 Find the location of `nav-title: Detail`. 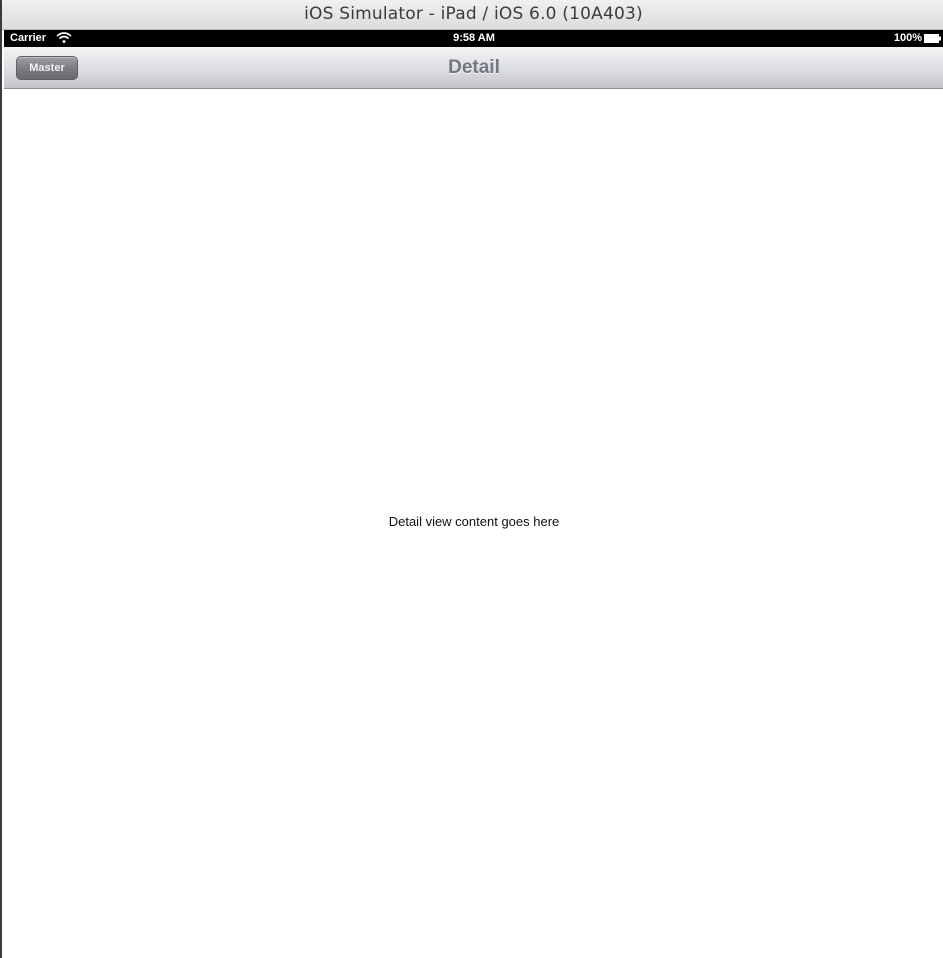

nav-title: Detail is located at coordinates (474, 67).